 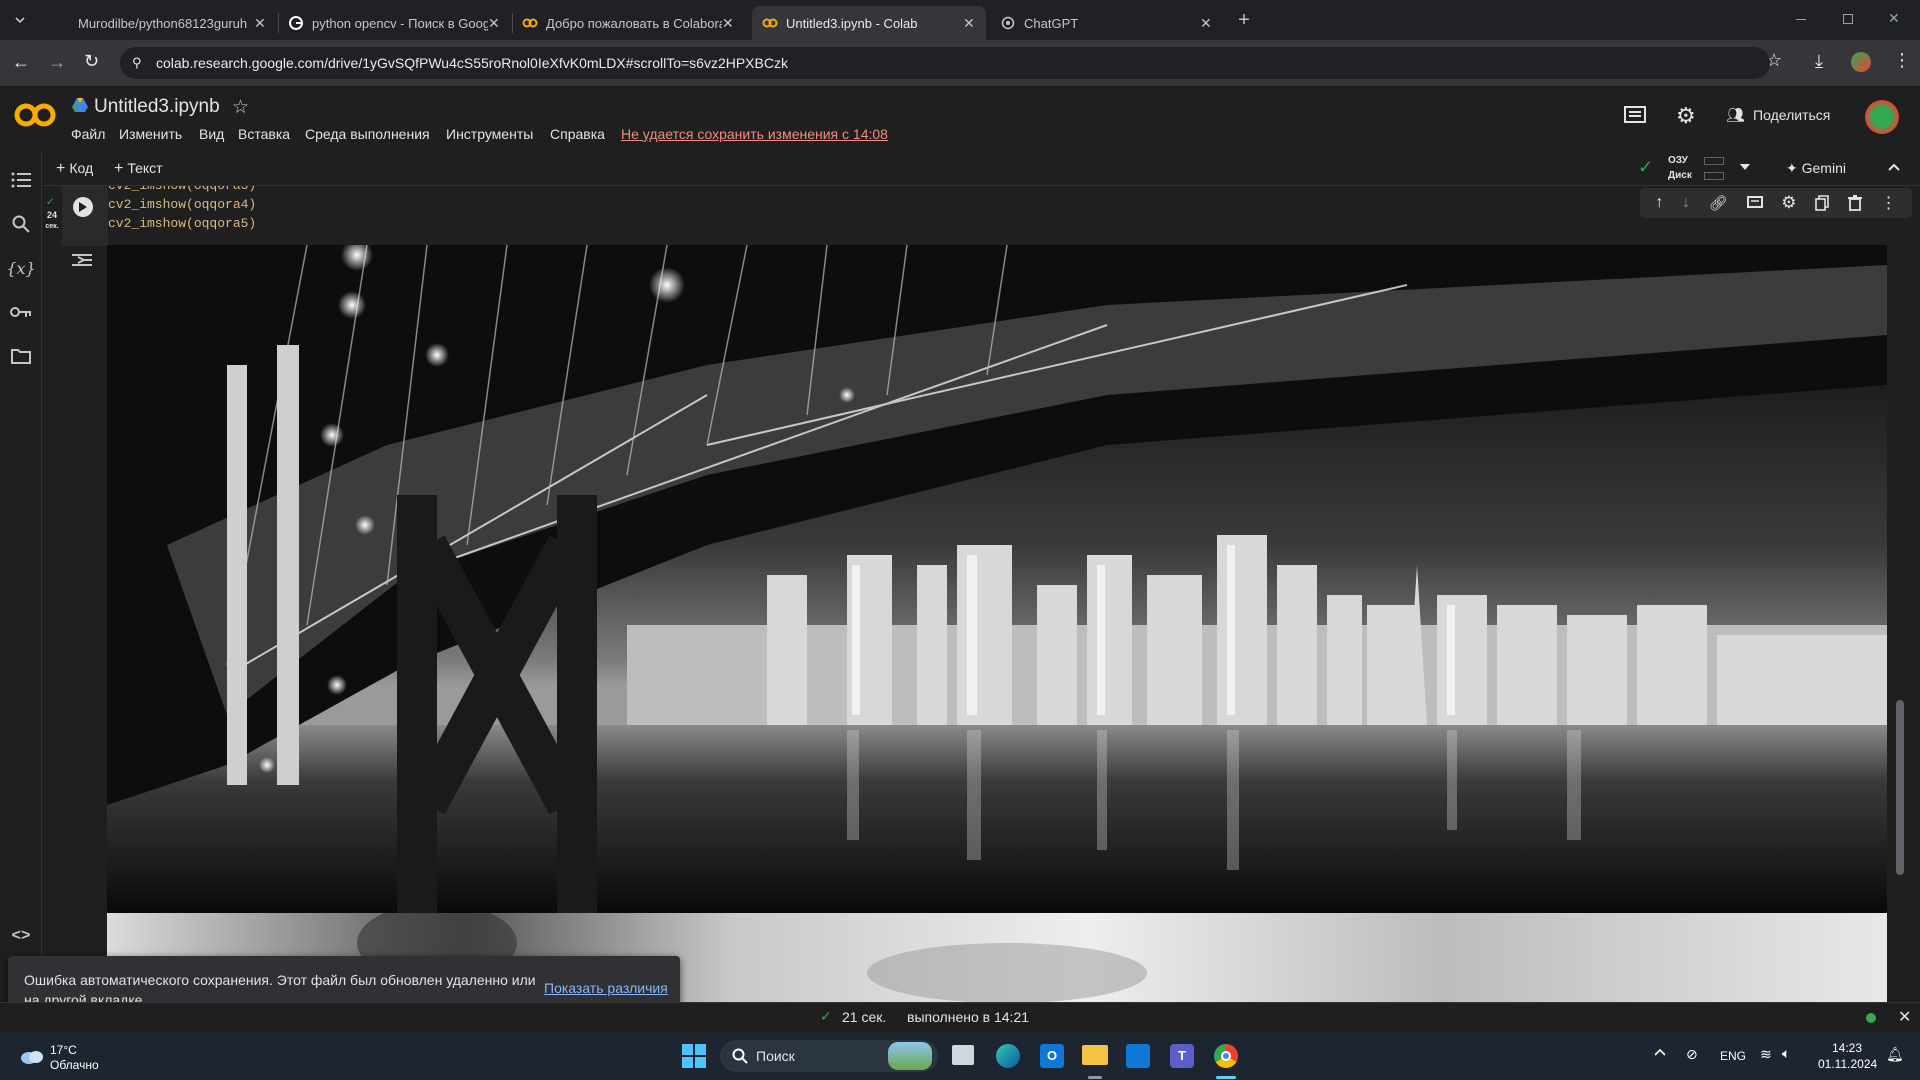 What do you see at coordinates (829, 1056) in the screenshot?
I see `taskbar-search: Поиск` at bounding box center [829, 1056].